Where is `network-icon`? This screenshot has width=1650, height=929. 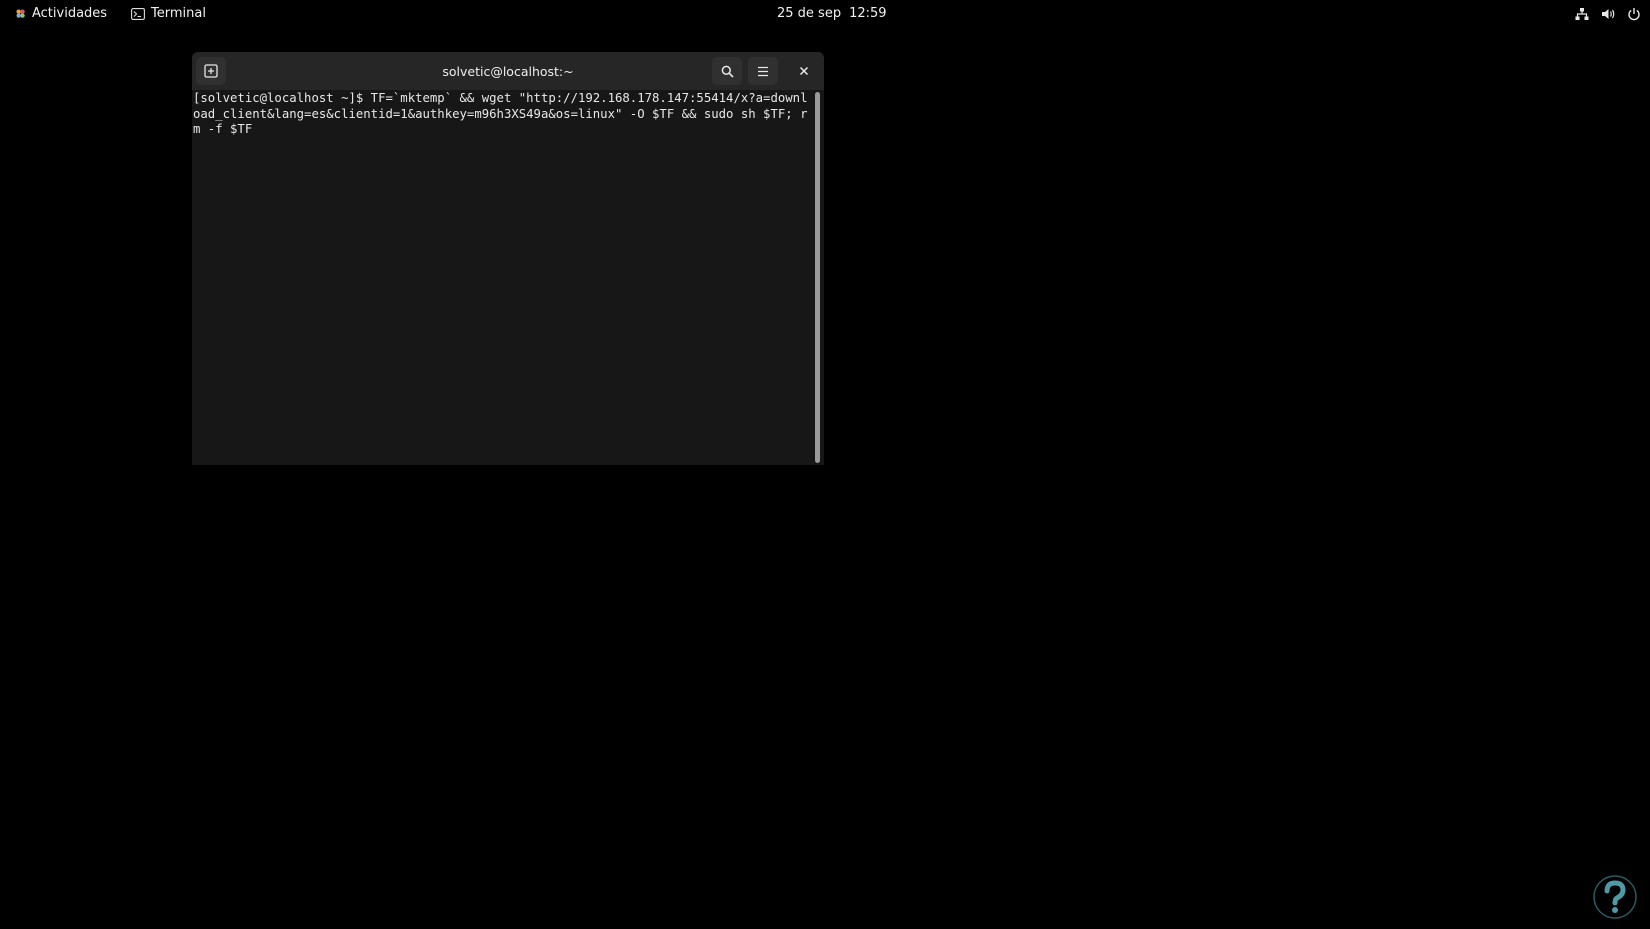
network-icon is located at coordinates (1582, 14).